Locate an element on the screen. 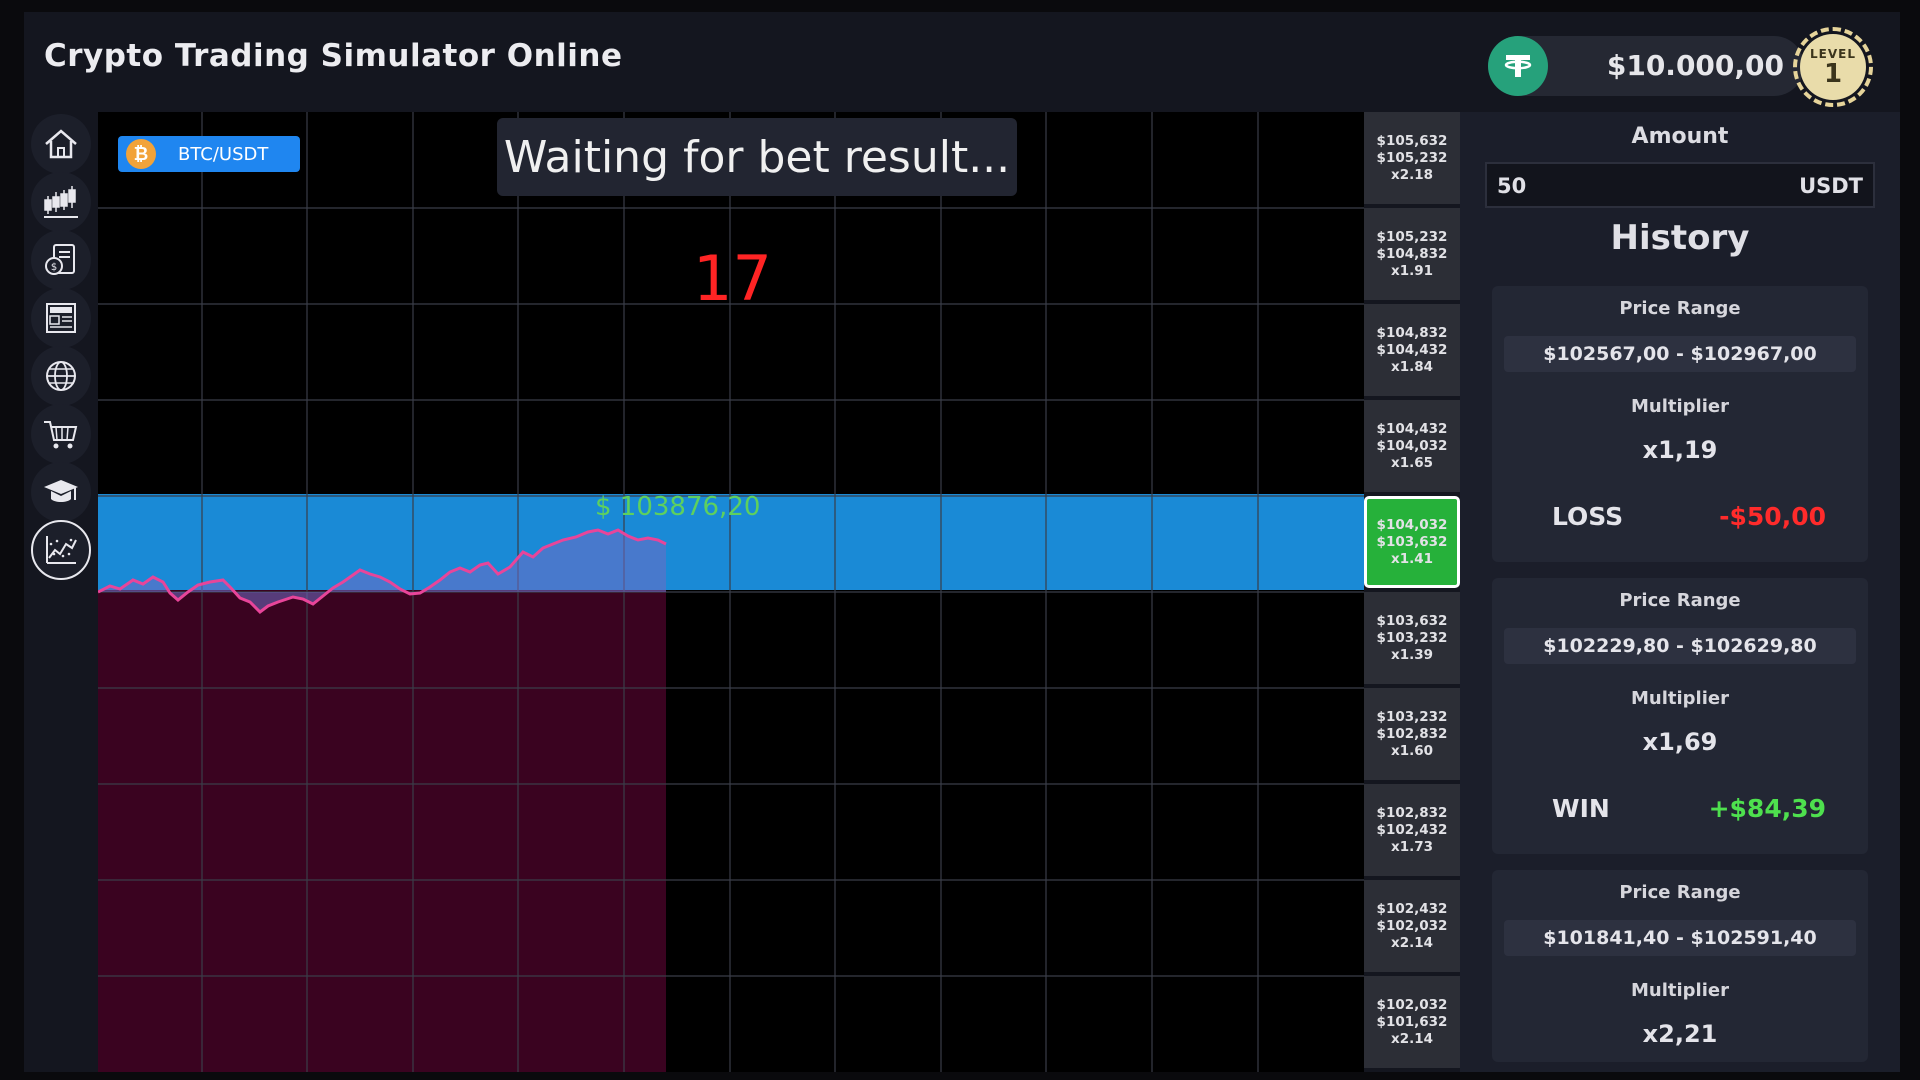  price-range-value: $102567,00 - $102967,00 is located at coordinates (1680, 354).